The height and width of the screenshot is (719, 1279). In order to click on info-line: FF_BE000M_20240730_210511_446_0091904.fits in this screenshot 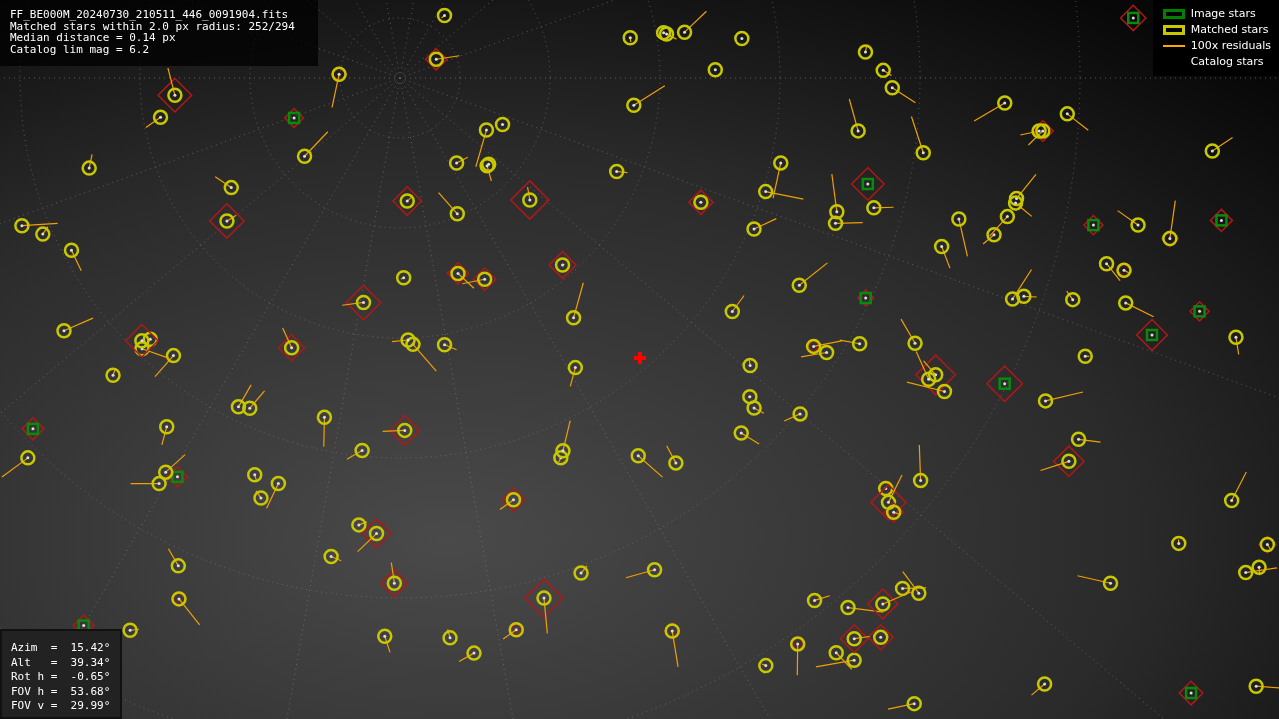, I will do `click(150, 15)`.